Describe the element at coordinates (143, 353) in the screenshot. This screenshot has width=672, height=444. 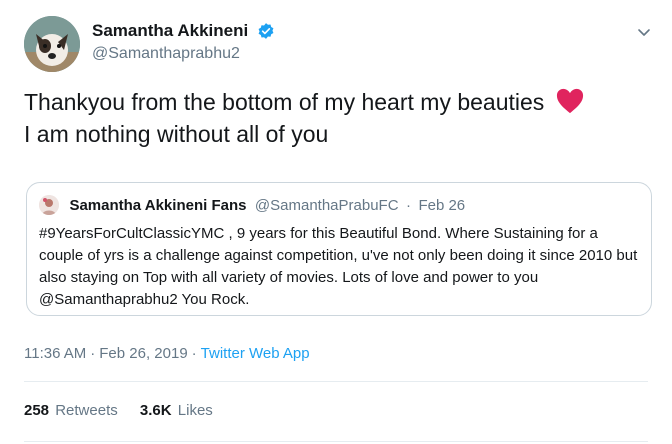
I see `tweet-date: Feb 26, 2019` at that location.